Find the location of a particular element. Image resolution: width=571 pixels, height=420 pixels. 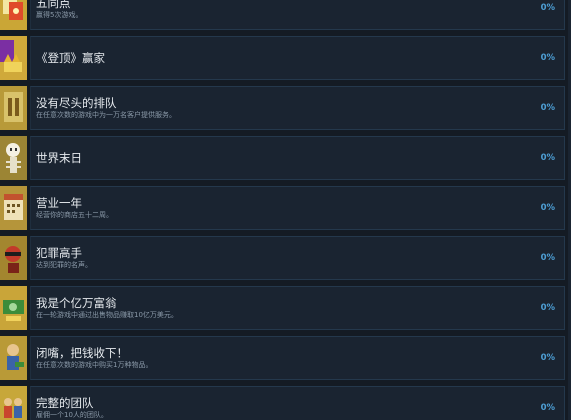

achievement-desc: 赢得5次游戏。 is located at coordinates (59, 15).